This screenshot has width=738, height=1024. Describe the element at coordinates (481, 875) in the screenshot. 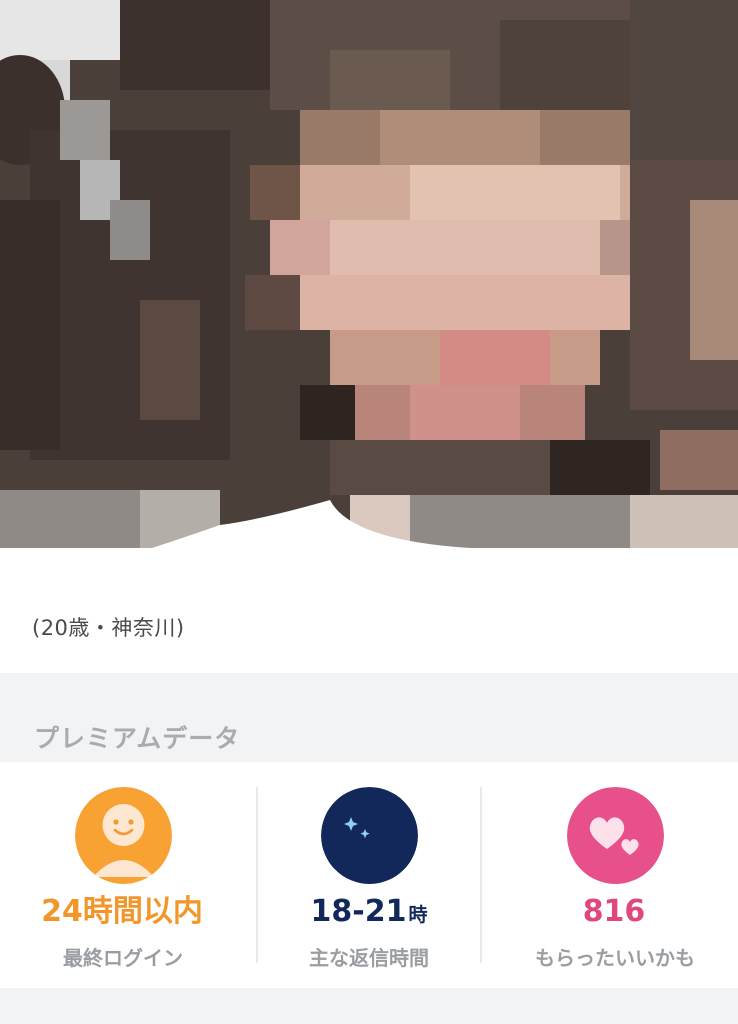

I see `stat-divider` at that location.